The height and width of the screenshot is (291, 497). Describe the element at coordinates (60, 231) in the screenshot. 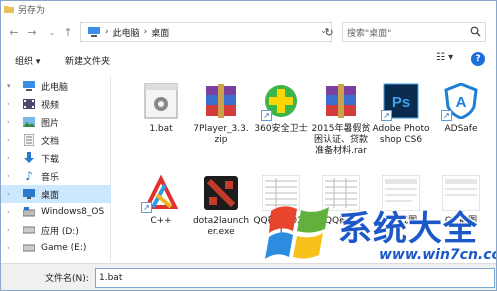

I see `sidebar-item-label: 应用 (D:)` at that location.